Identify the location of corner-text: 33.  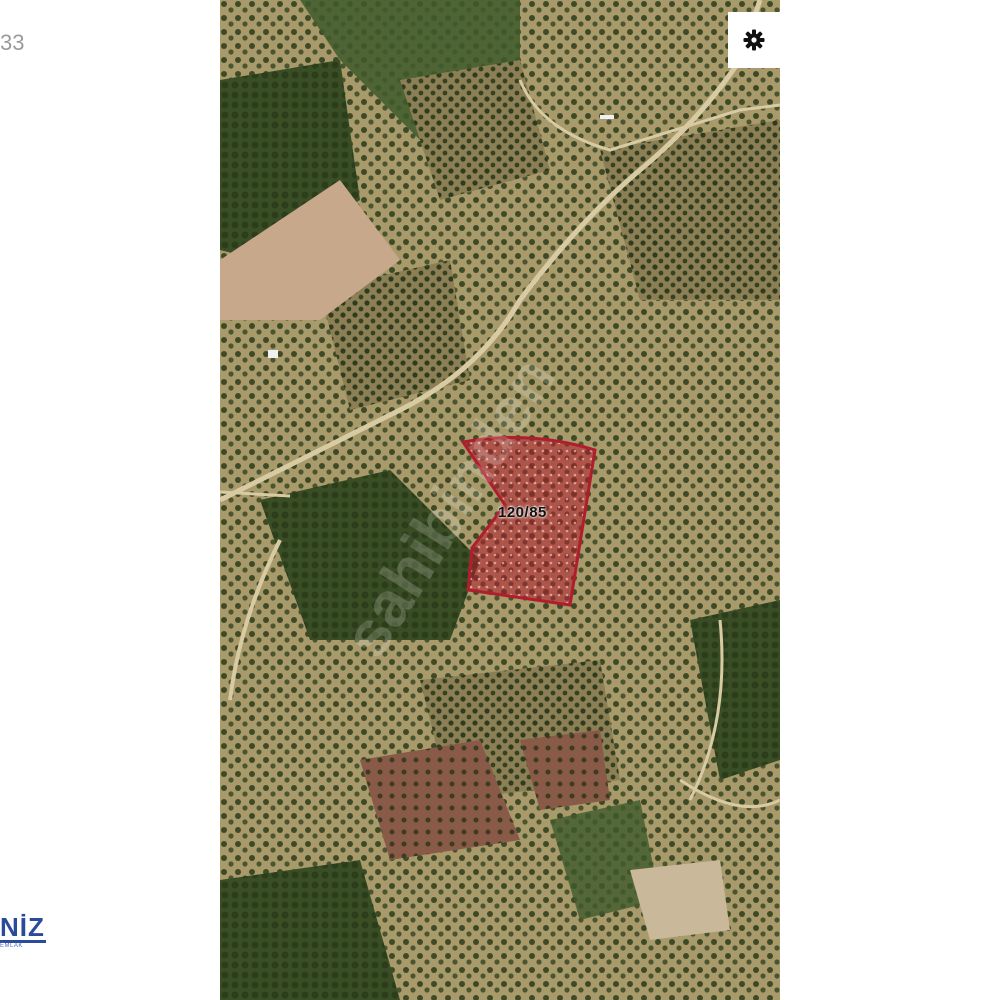
(12, 42).